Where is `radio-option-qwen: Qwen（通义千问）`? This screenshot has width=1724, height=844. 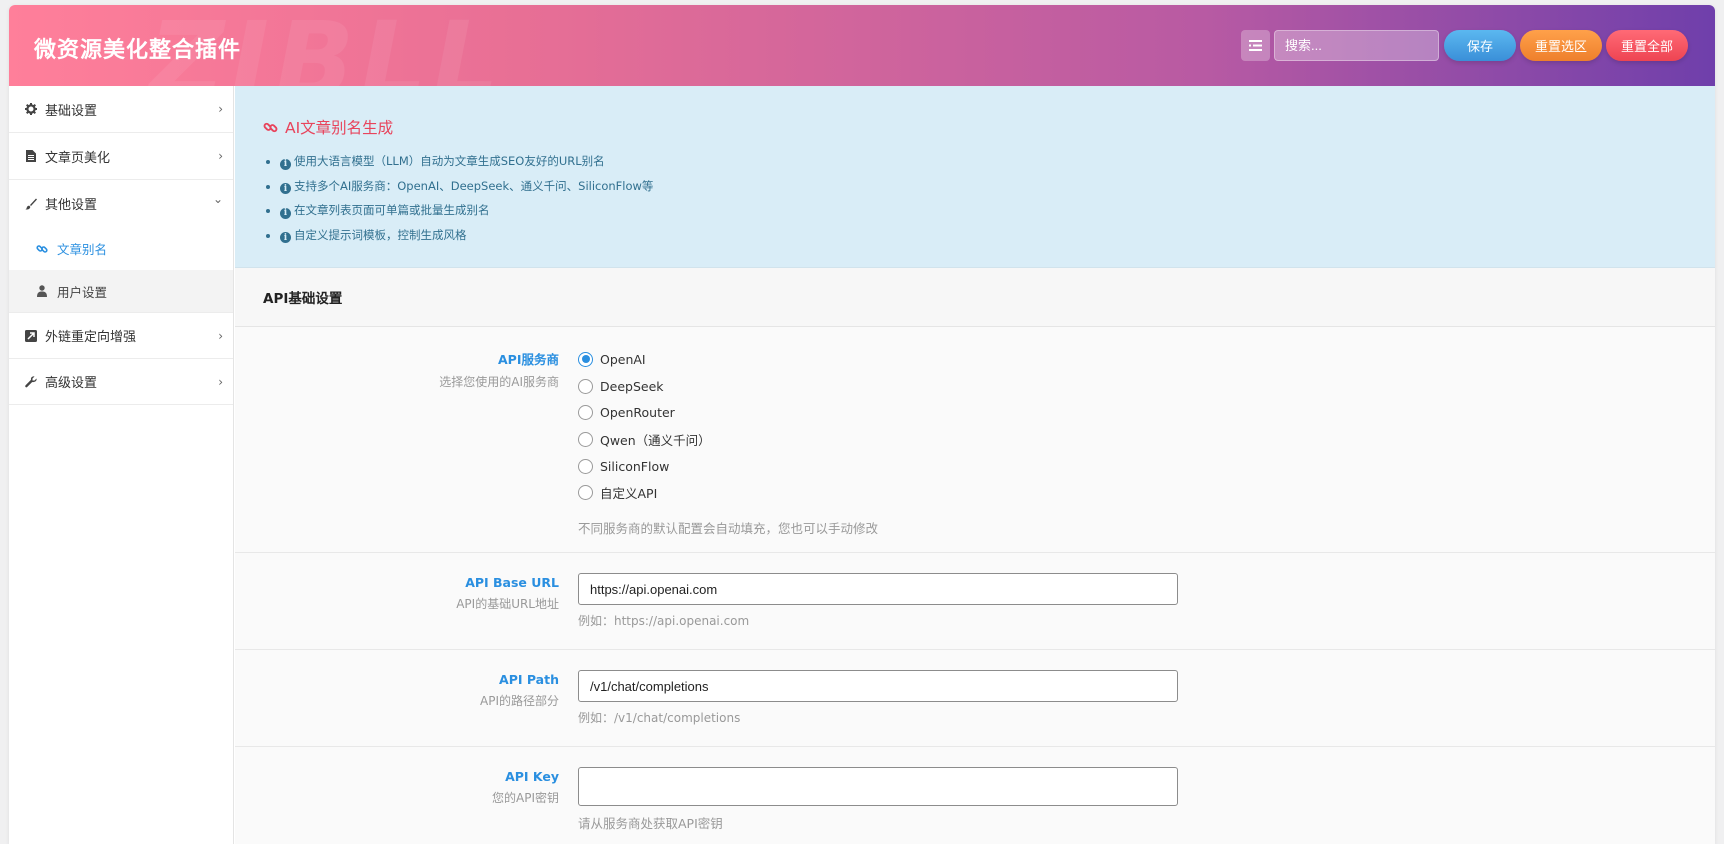
radio-option-qwen: Qwen（通义千问） is located at coordinates (728, 439).